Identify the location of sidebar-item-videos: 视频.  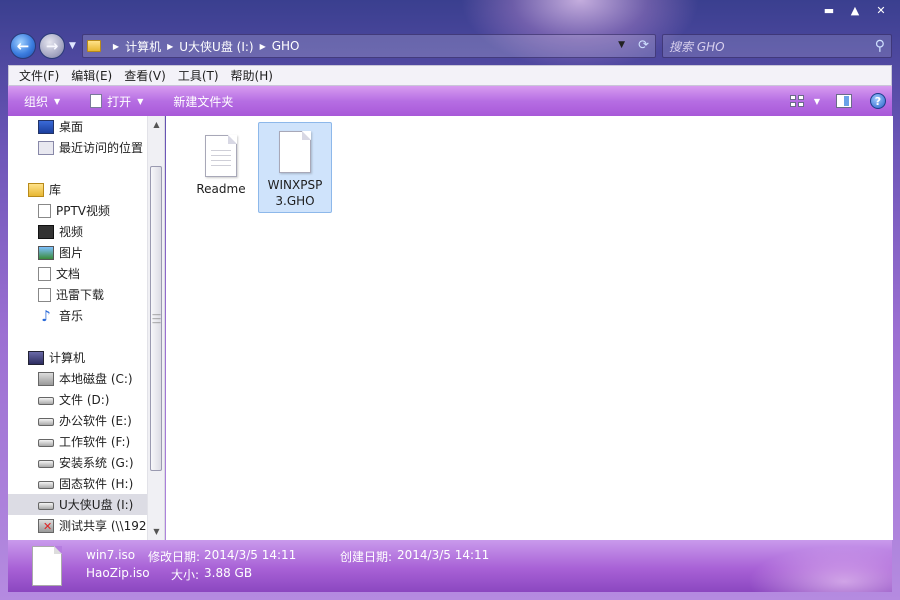
(78, 231).